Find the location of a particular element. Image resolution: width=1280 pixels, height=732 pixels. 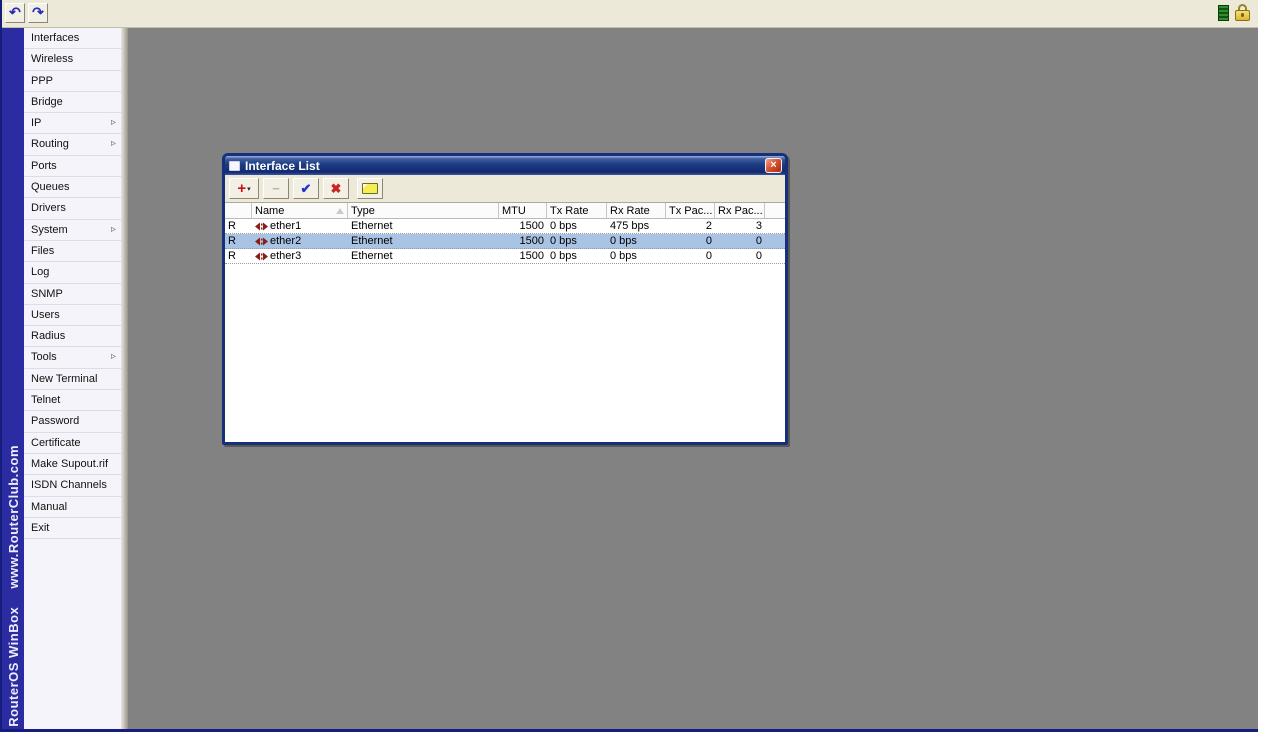

window-title: Interface List is located at coordinates (282, 165).